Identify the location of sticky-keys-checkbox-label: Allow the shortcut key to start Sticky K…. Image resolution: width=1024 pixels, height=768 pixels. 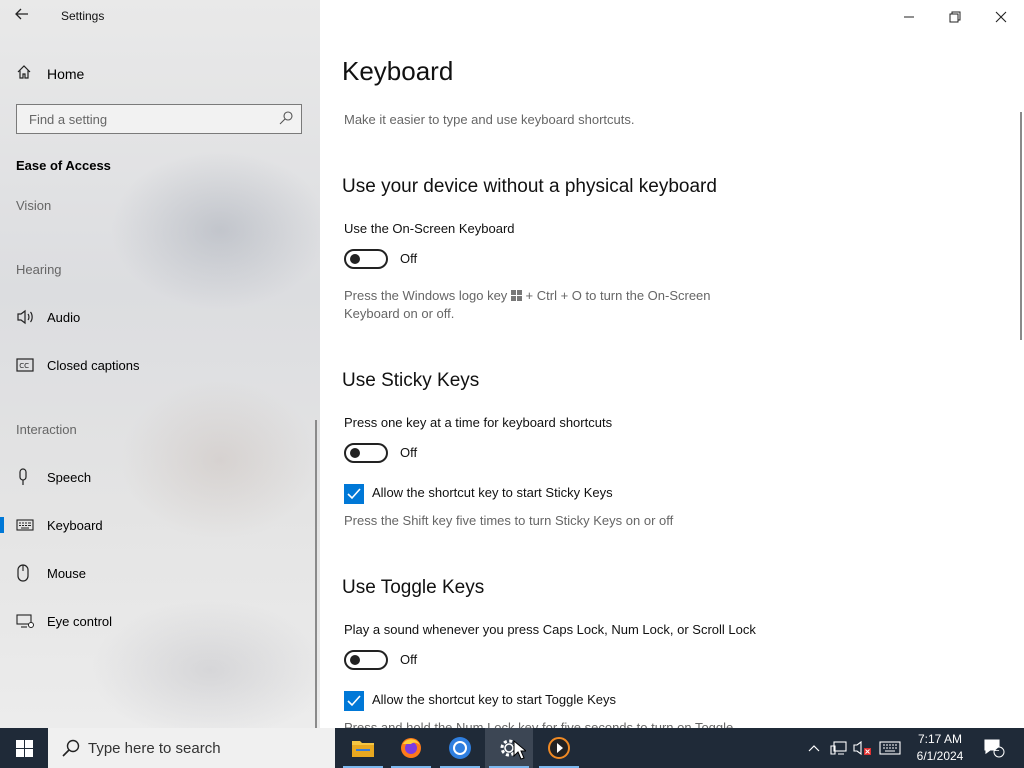
(492, 492).